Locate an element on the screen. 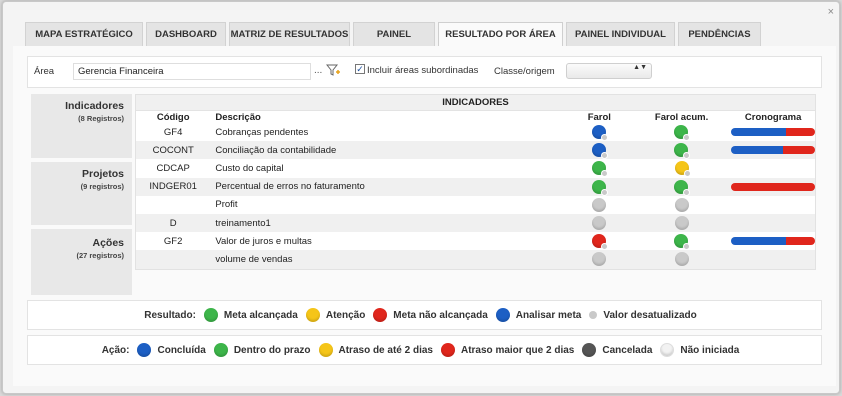  legend-item: Meta alcançada is located at coordinates (250, 315).